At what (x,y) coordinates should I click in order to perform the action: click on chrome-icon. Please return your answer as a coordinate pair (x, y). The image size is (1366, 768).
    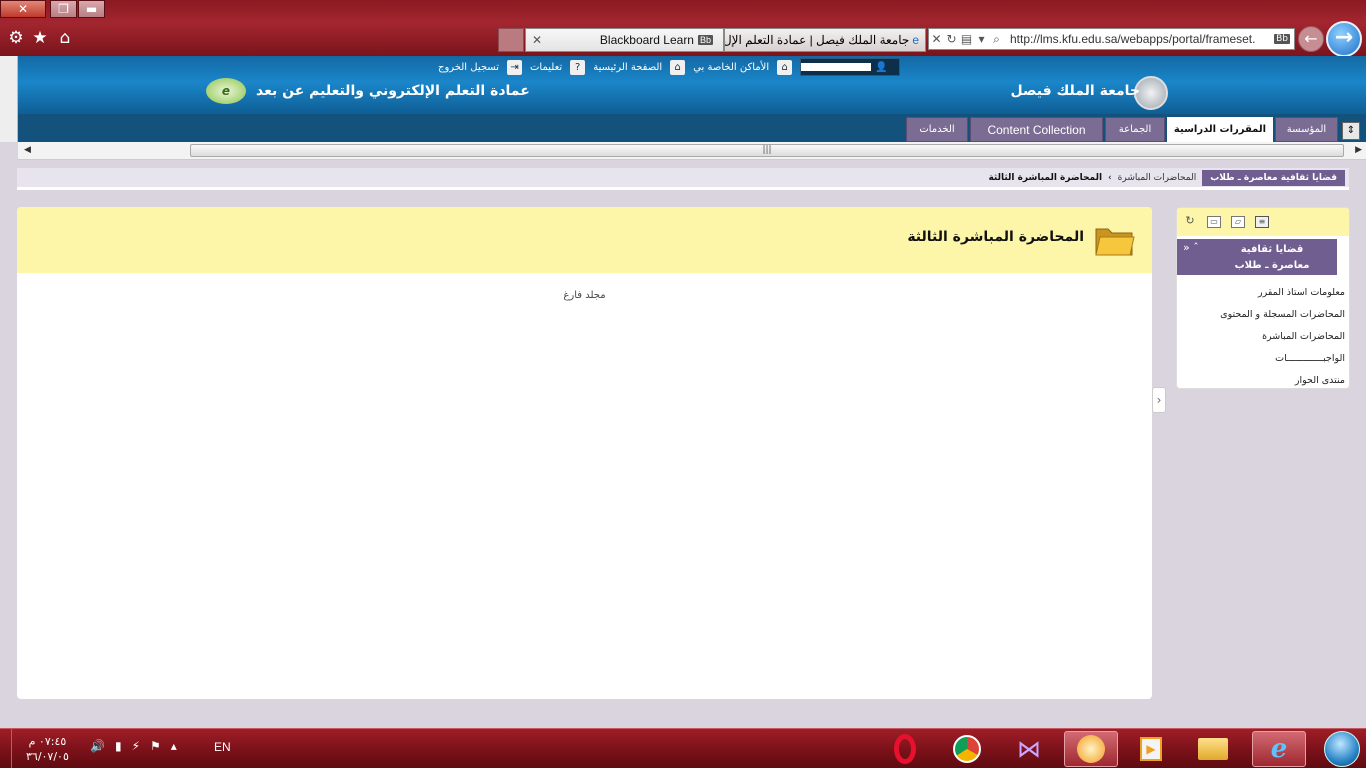
    Looking at the image, I should click on (967, 749).